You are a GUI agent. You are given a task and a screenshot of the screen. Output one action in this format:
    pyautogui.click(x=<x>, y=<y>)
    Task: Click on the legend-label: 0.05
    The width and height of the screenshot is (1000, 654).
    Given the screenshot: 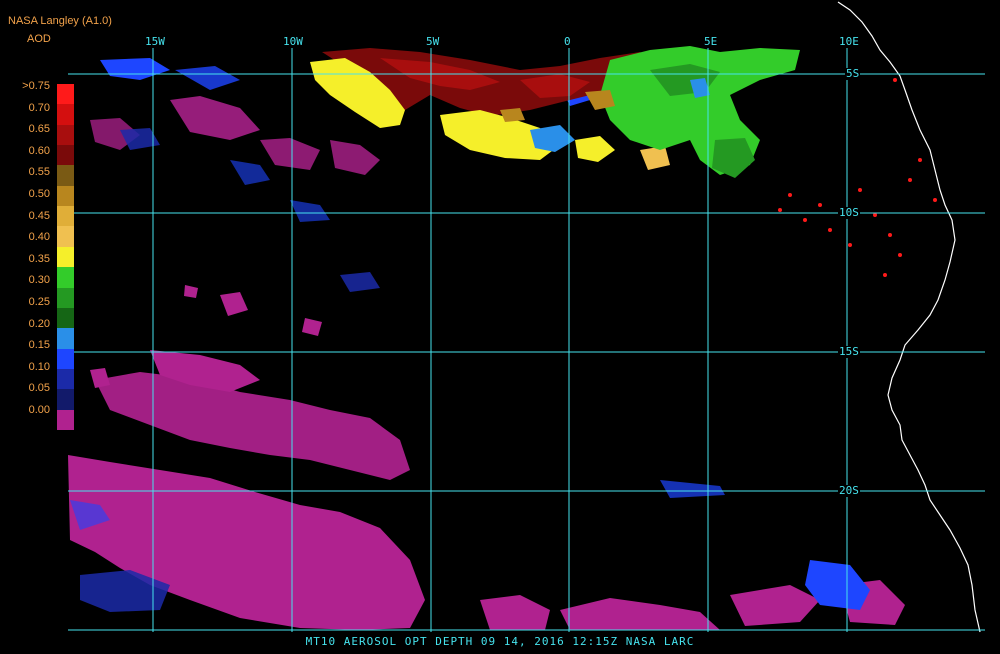 What is the action you would take?
    pyautogui.click(x=39, y=388)
    